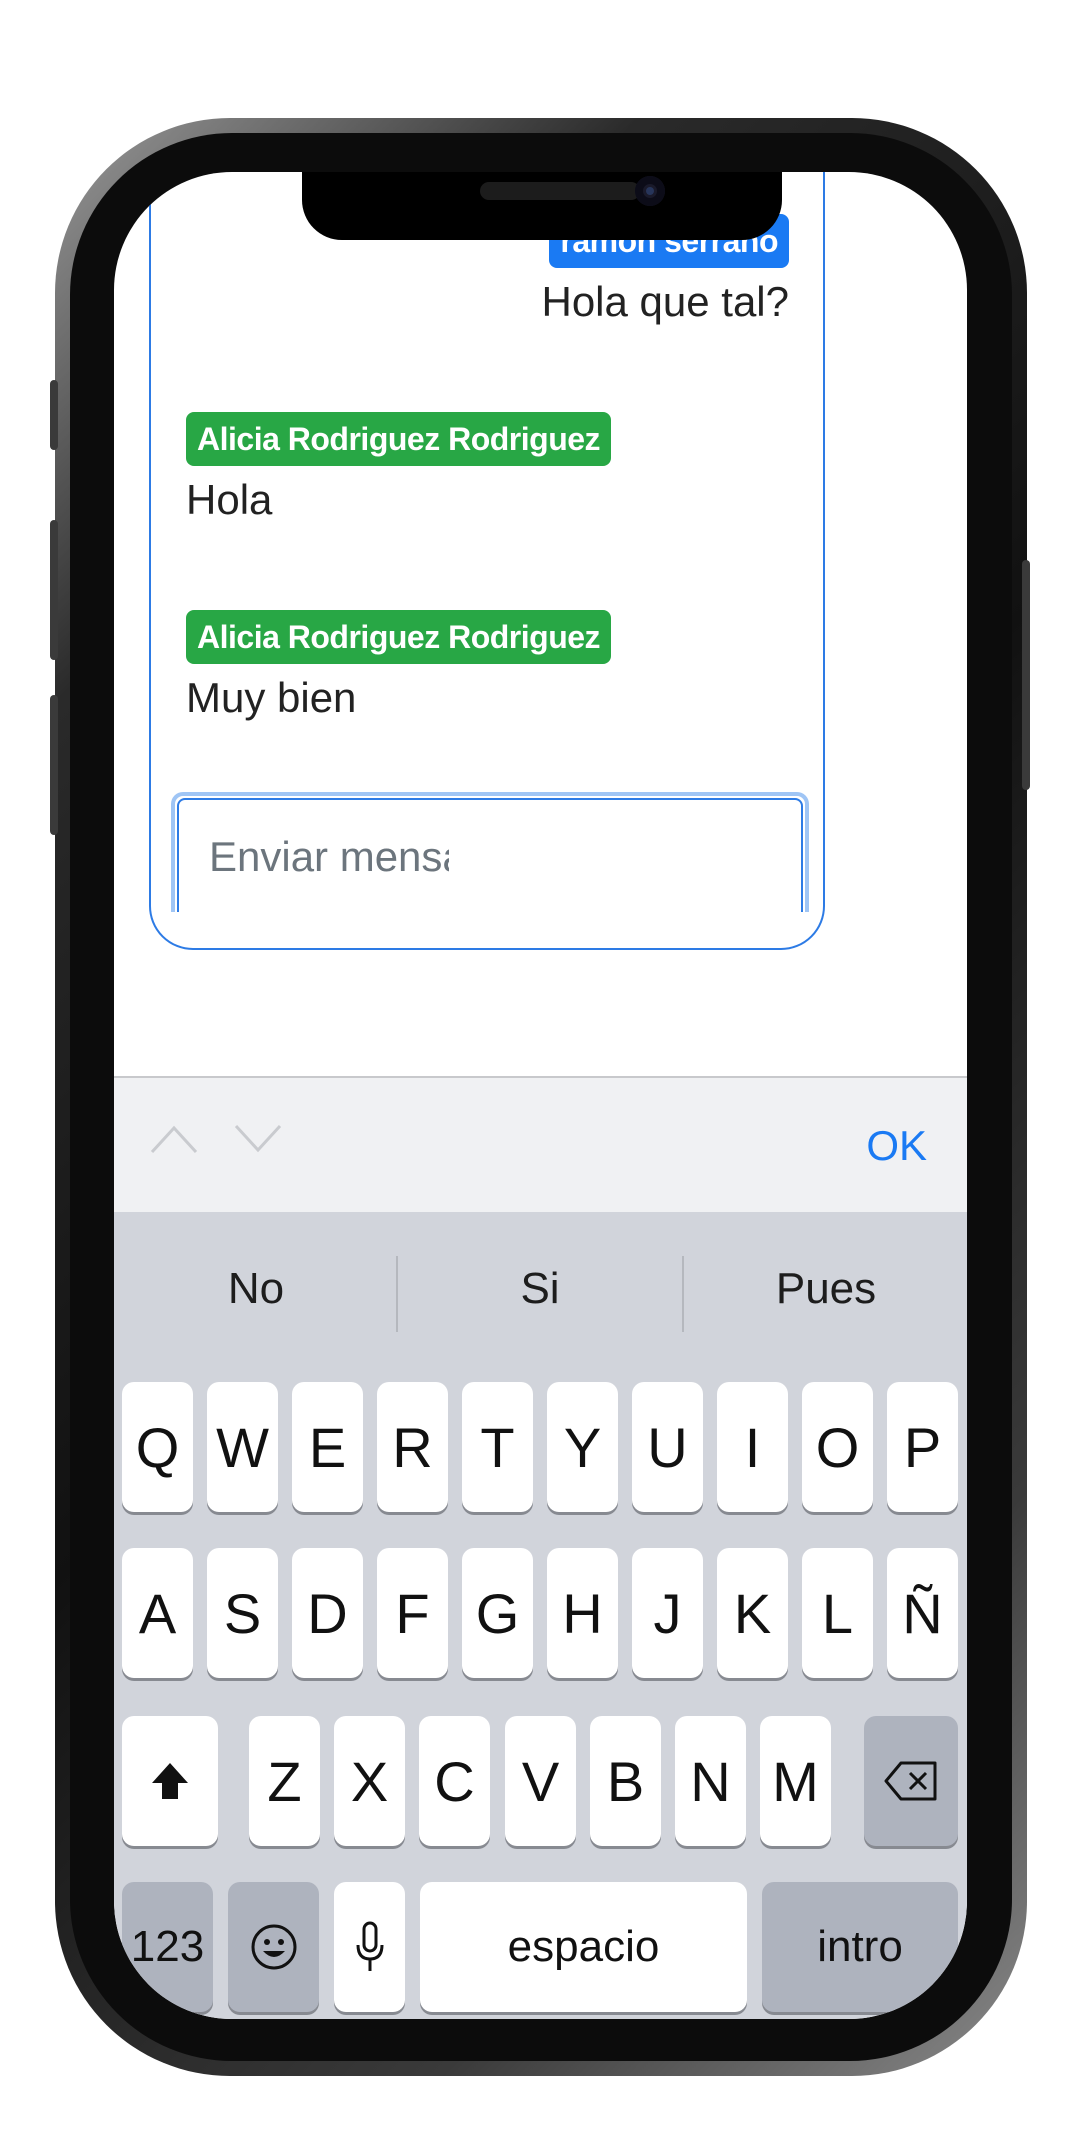 This screenshot has width=1089, height=2151. I want to click on key-k: K, so click(752, 1613).